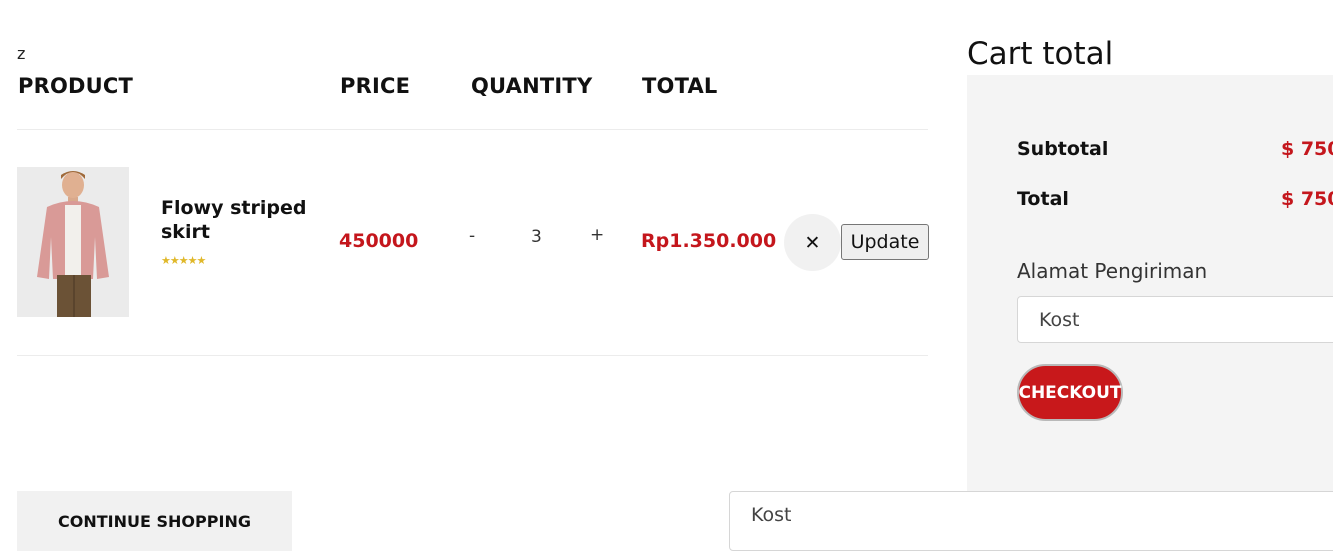 Image resolution: width=1333 pixels, height=551 pixels. I want to click on product-image, so click(73, 242).